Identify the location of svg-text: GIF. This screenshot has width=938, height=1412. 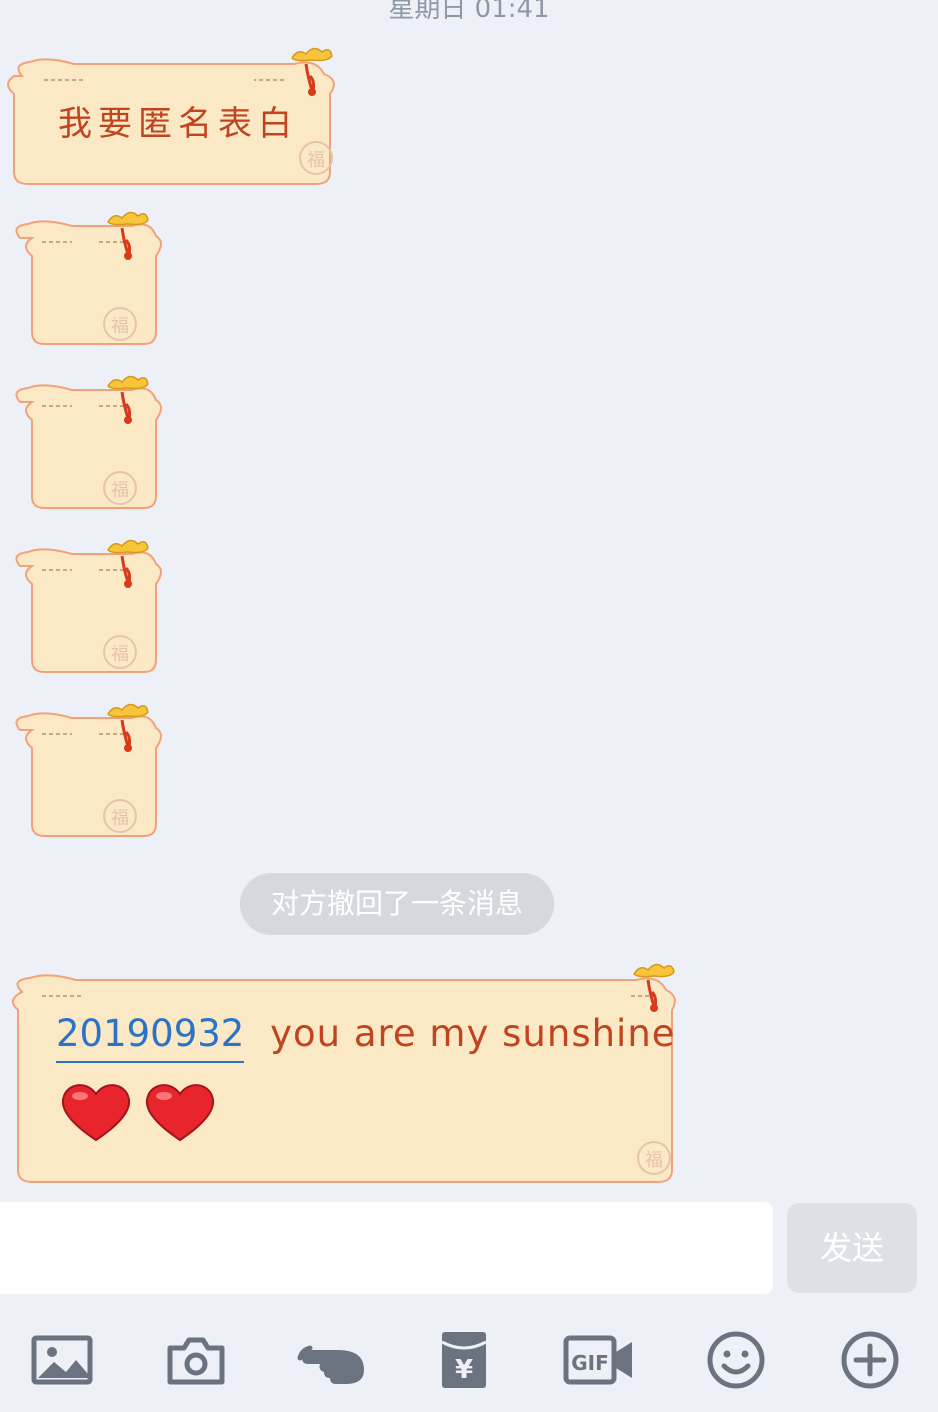
(590, 1363).